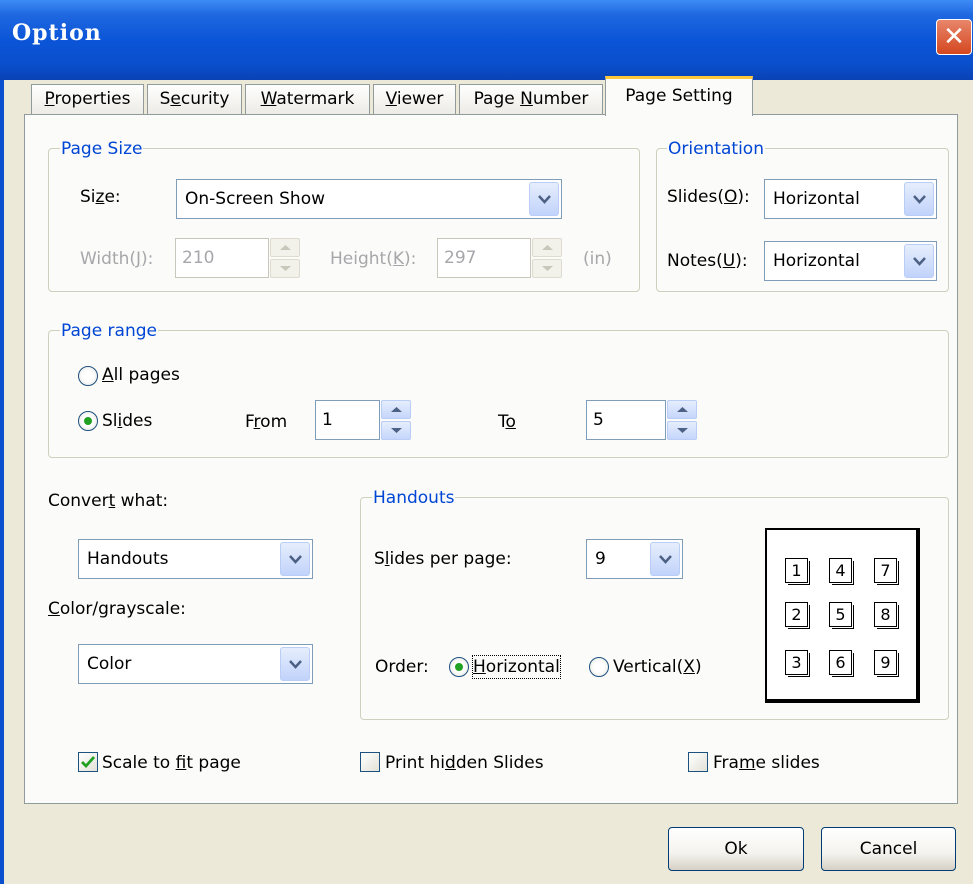 This screenshot has height=884, width=973. What do you see at coordinates (2, 482) in the screenshot?
I see `window-frame` at bounding box center [2, 482].